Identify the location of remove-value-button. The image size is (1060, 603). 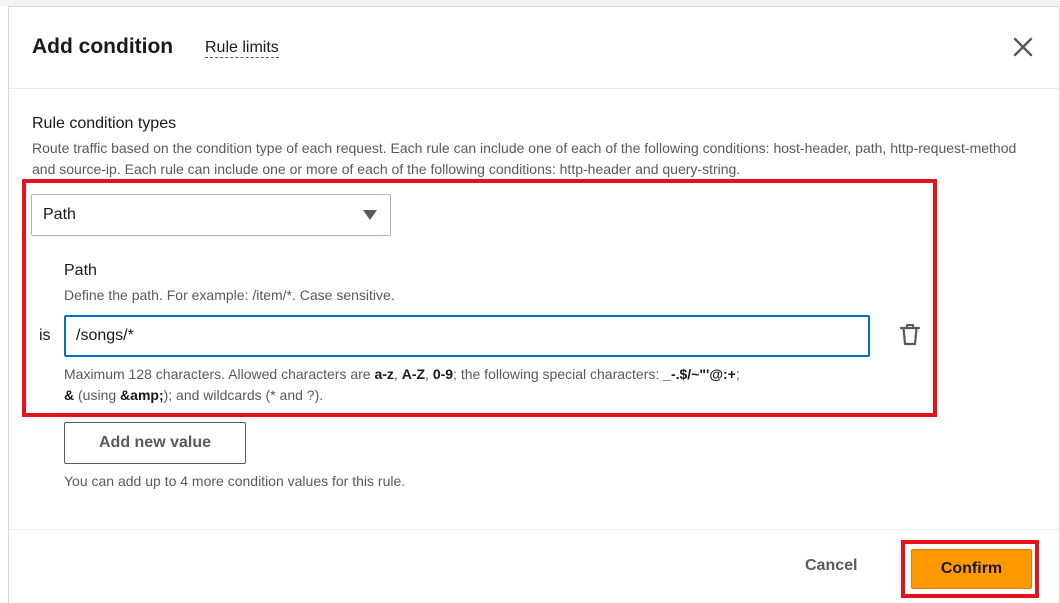
(910, 335).